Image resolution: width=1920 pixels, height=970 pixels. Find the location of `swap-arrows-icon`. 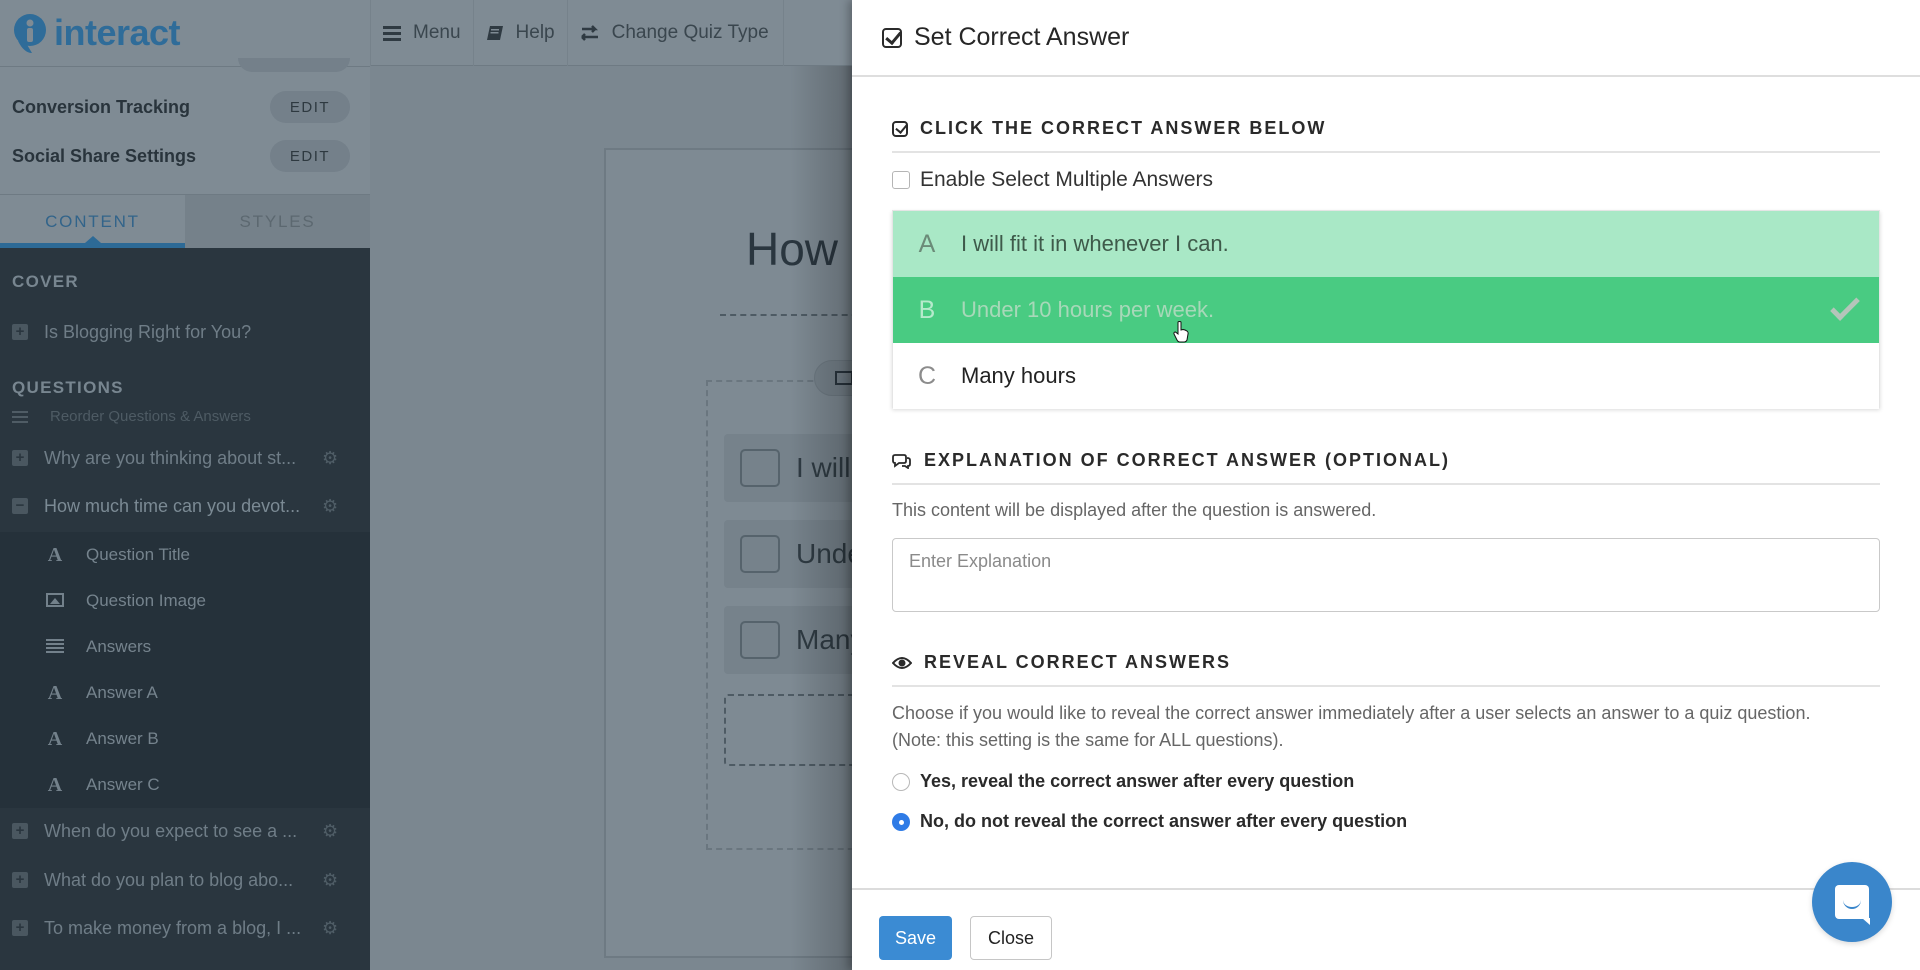

swap-arrows-icon is located at coordinates (589, 33).